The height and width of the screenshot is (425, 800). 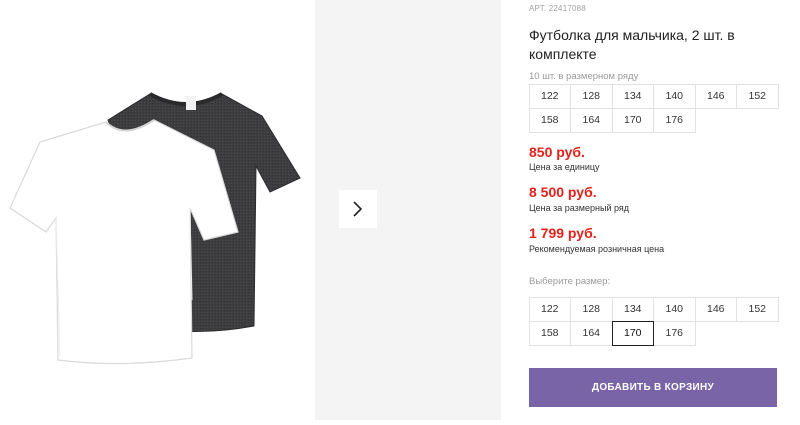 I want to click on size-option: 128, so click(x=591, y=309).